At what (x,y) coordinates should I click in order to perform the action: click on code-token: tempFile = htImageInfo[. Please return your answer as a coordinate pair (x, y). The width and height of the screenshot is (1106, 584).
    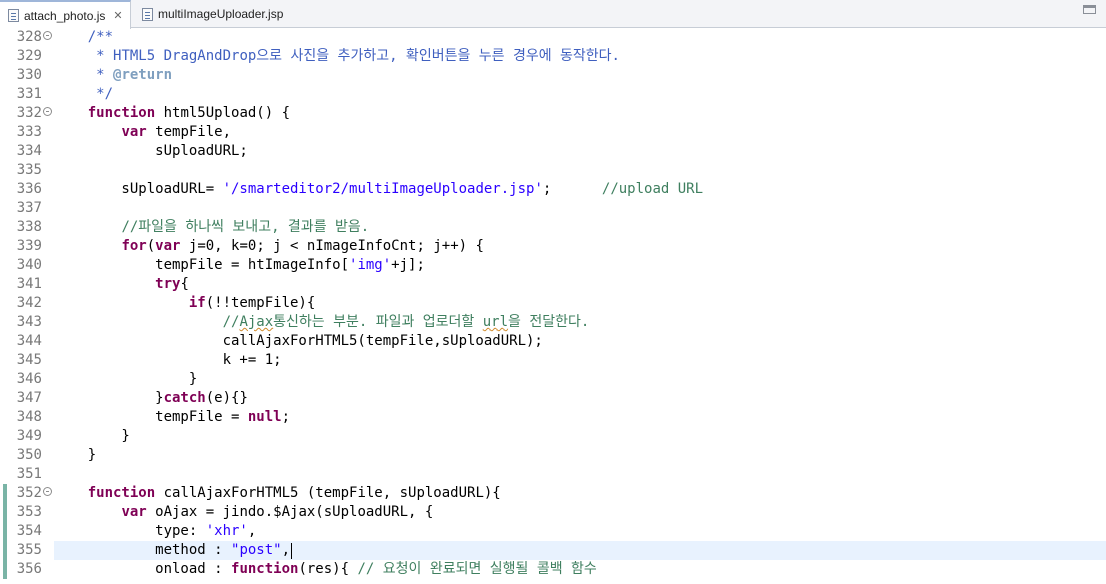
    Looking at the image, I should click on (202, 265).